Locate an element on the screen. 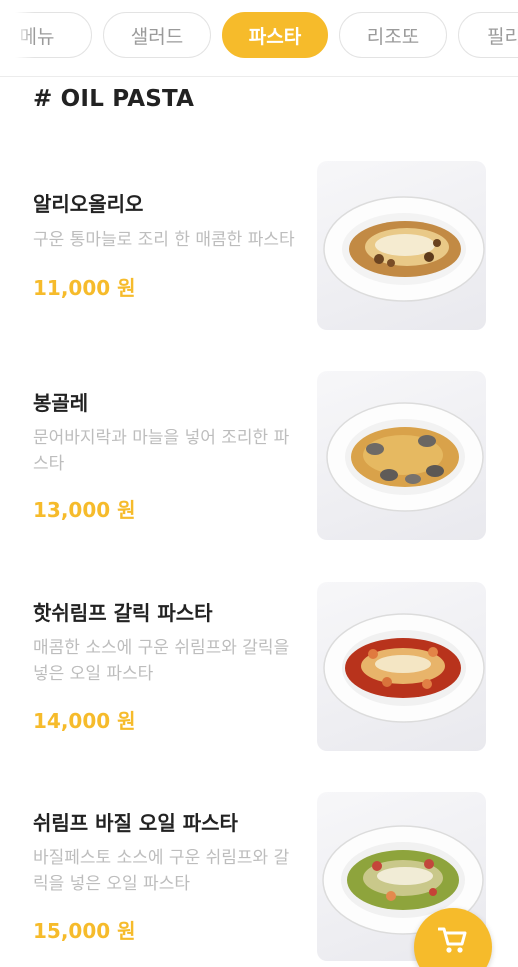  item-description: 바질페스토 소스에 구운 쉬림프와 갈릭을 넣은 오일 파스타 is located at coordinates (161, 871).